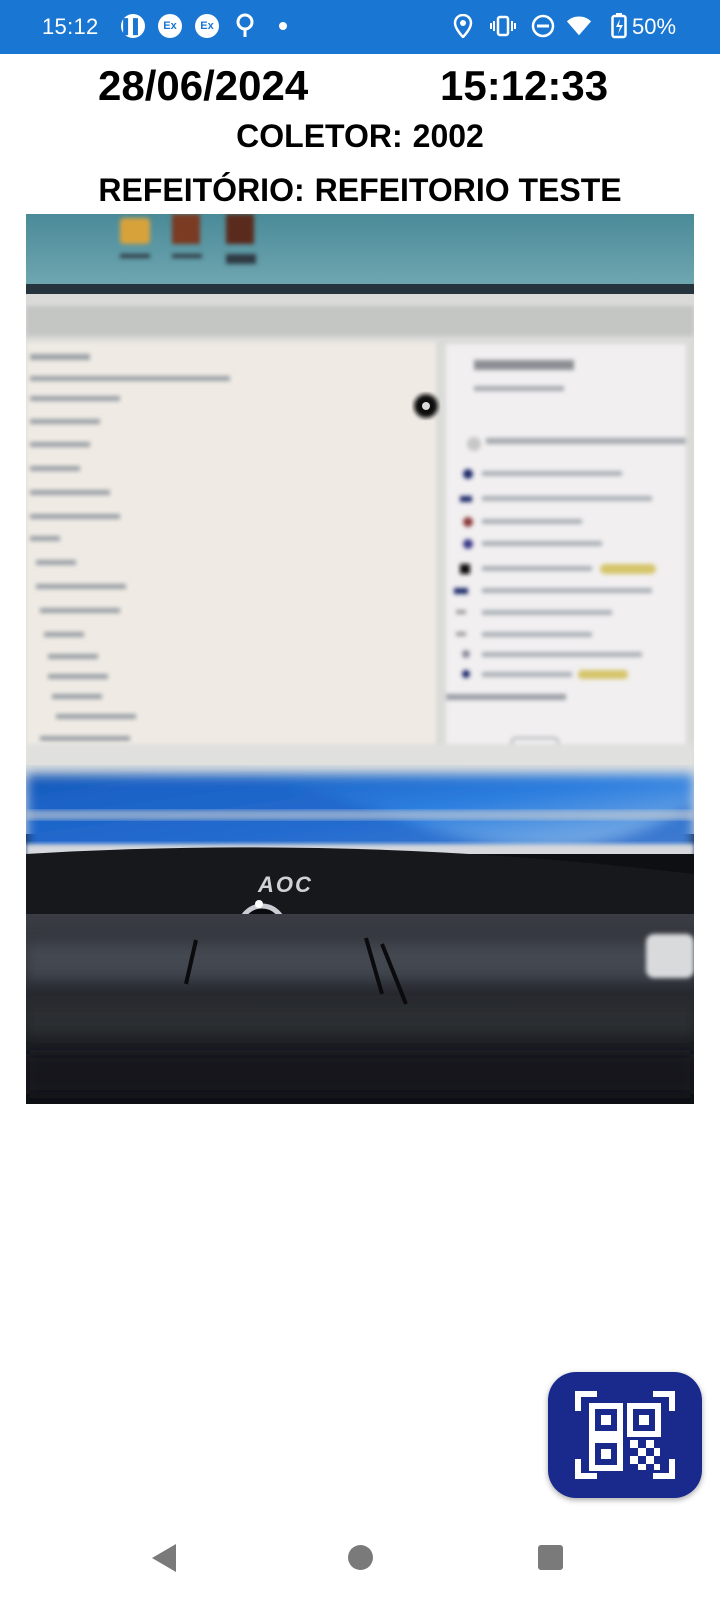 The width and height of the screenshot is (720, 1600). What do you see at coordinates (164, 1558) in the screenshot?
I see `back-icon` at bounding box center [164, 1558].